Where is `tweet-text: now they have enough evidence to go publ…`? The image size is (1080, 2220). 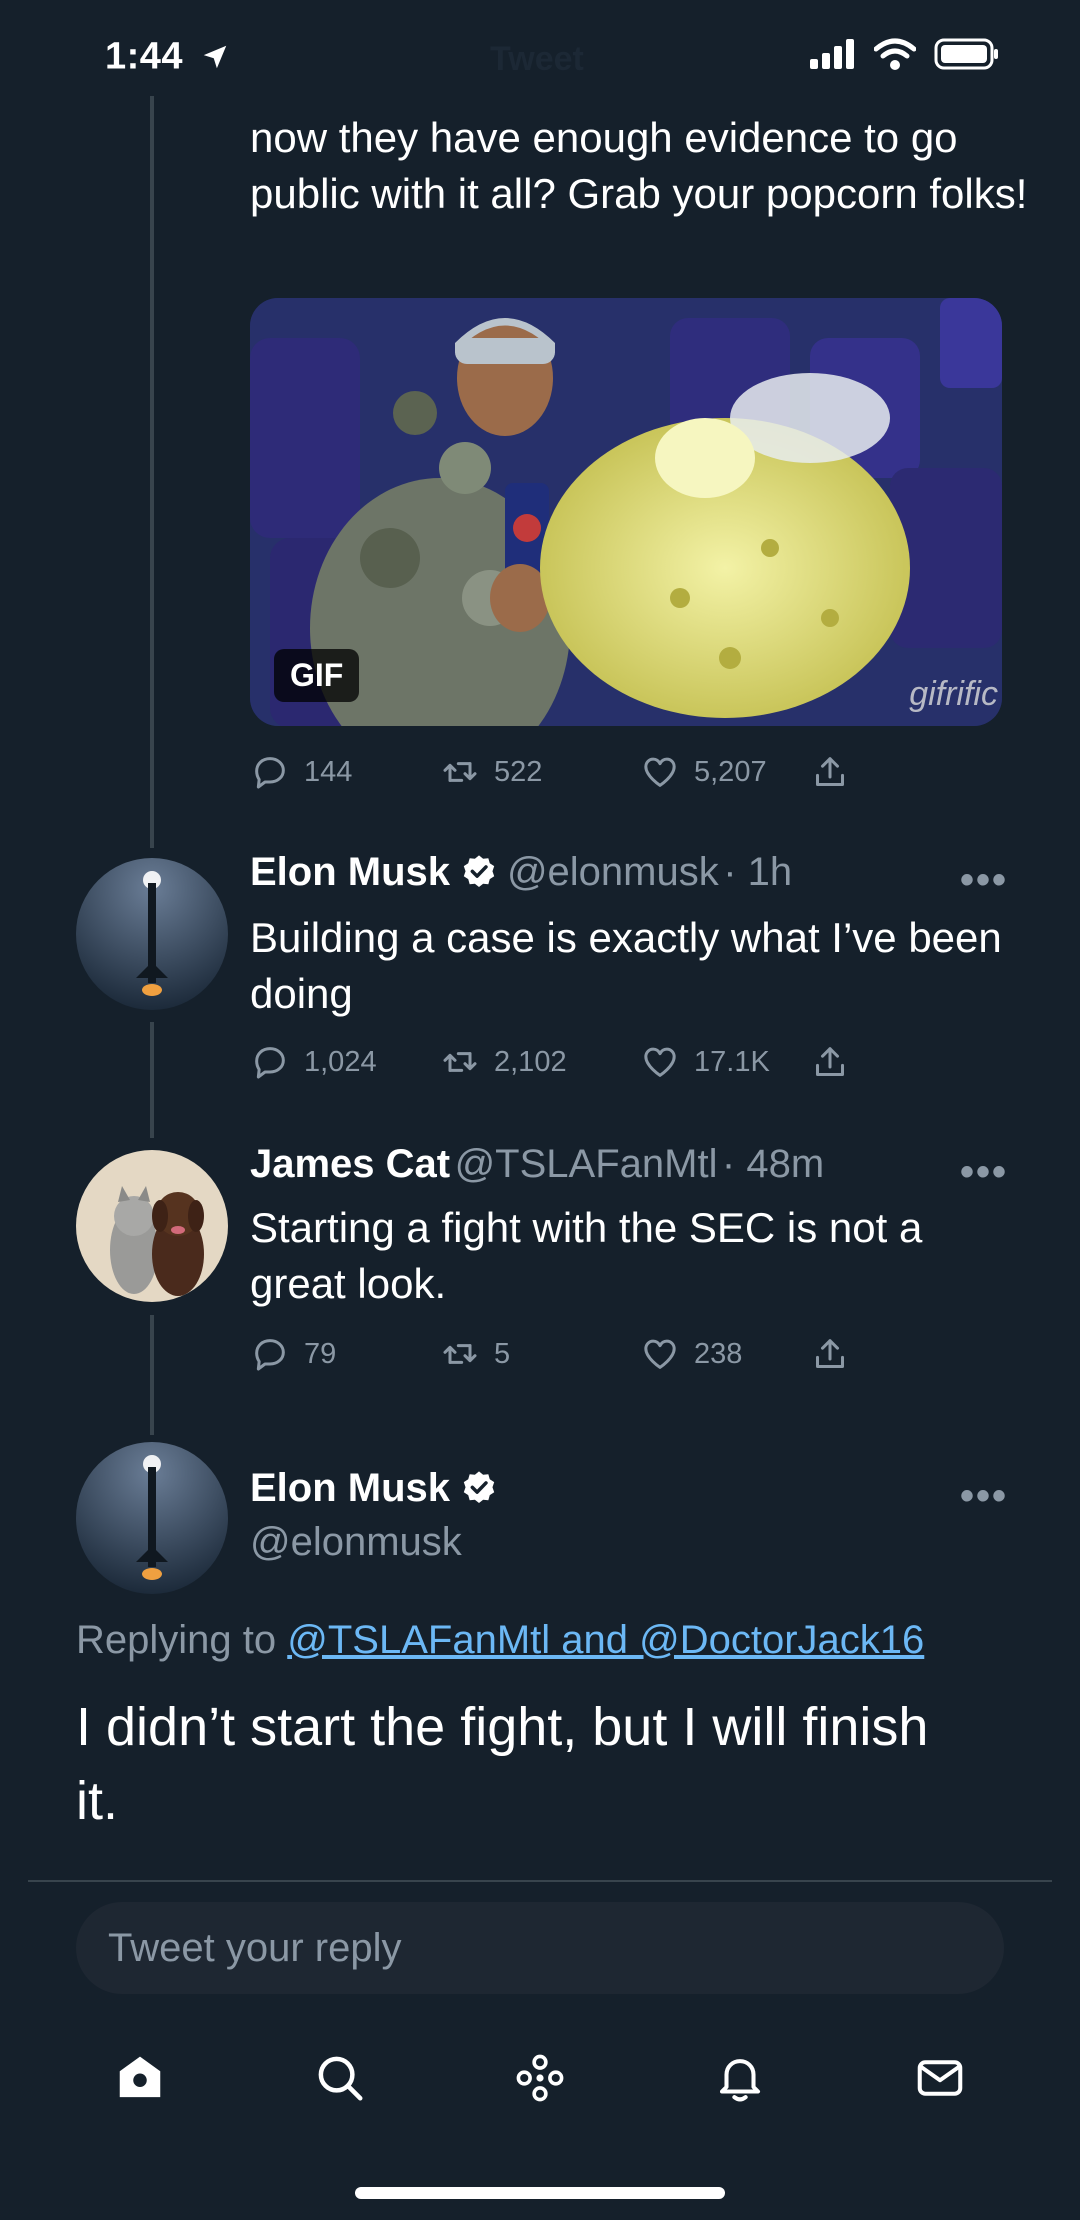
tweet-text: now they have enough evidence to go publ… is located at coordinates (639, 165).